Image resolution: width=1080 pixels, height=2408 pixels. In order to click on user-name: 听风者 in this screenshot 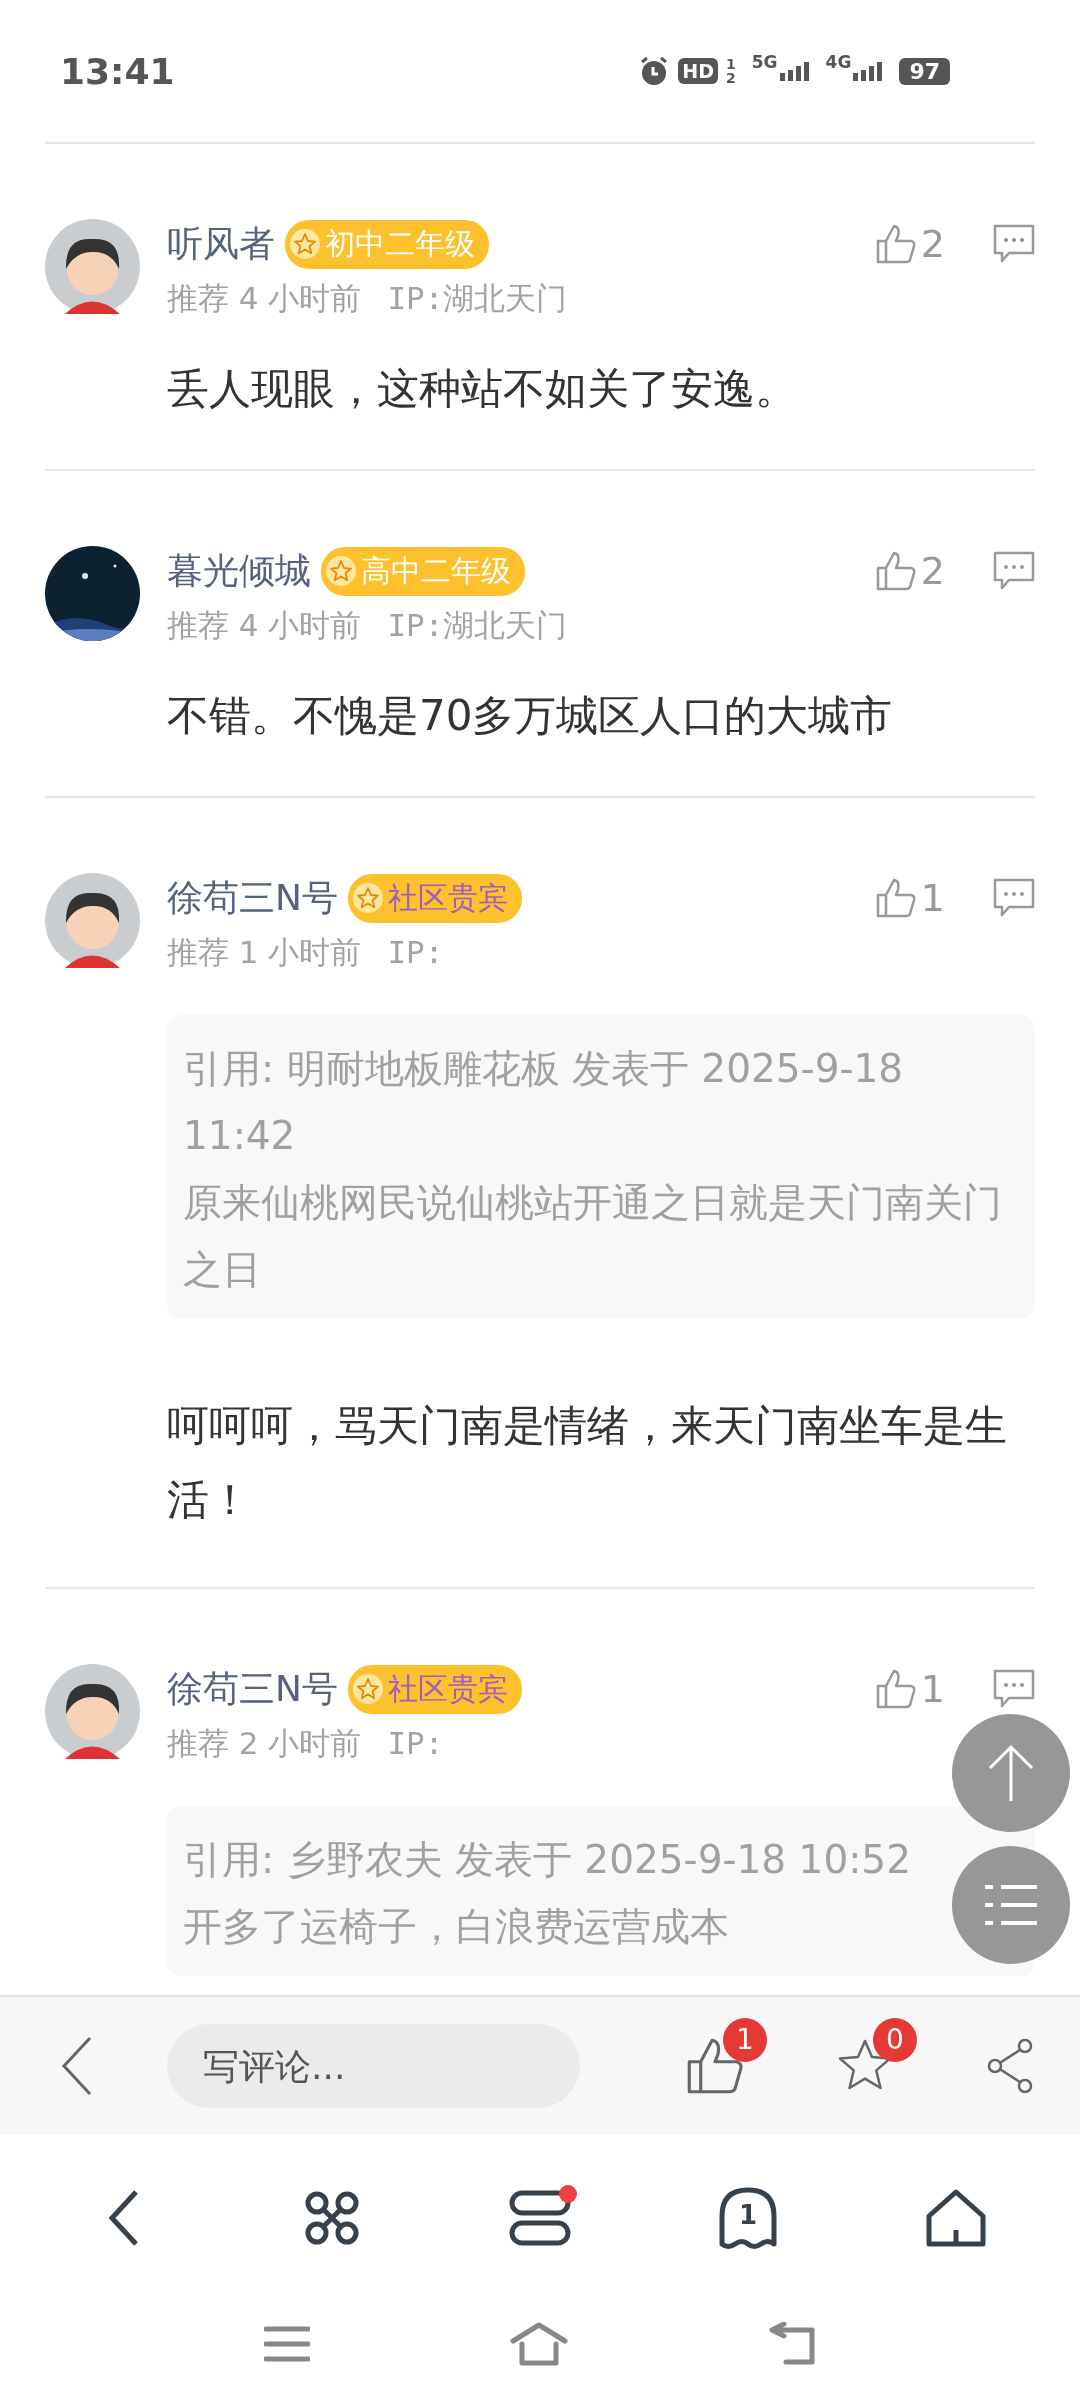, I will do `click(221, 244)`.